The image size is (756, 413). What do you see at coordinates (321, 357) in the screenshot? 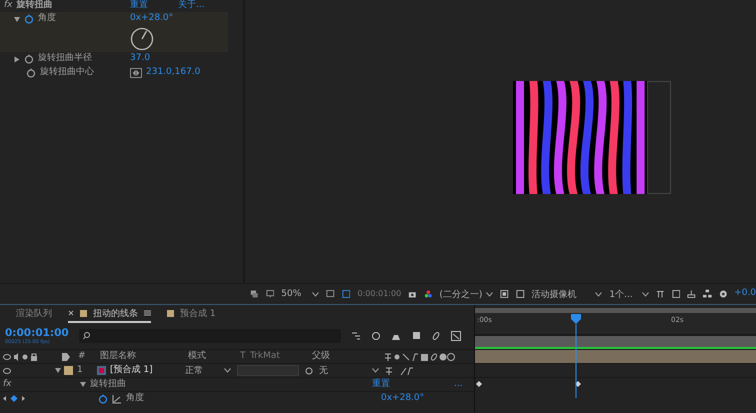
I see `column-header: 父级` at bounding box center [321, 357].